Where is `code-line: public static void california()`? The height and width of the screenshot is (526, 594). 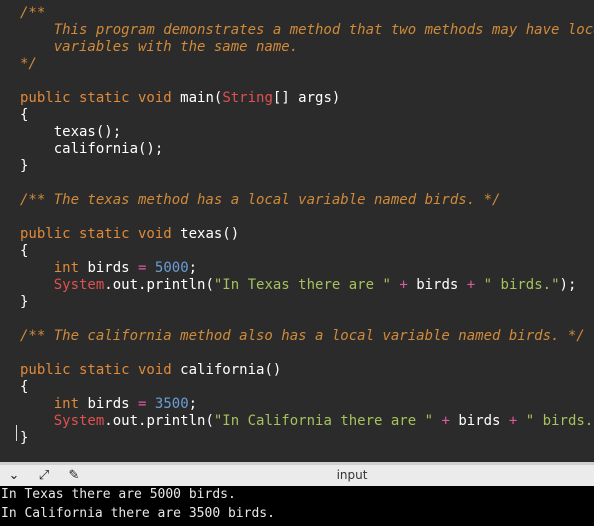 code-line: public static void california() is located at coordinates (150, 370).